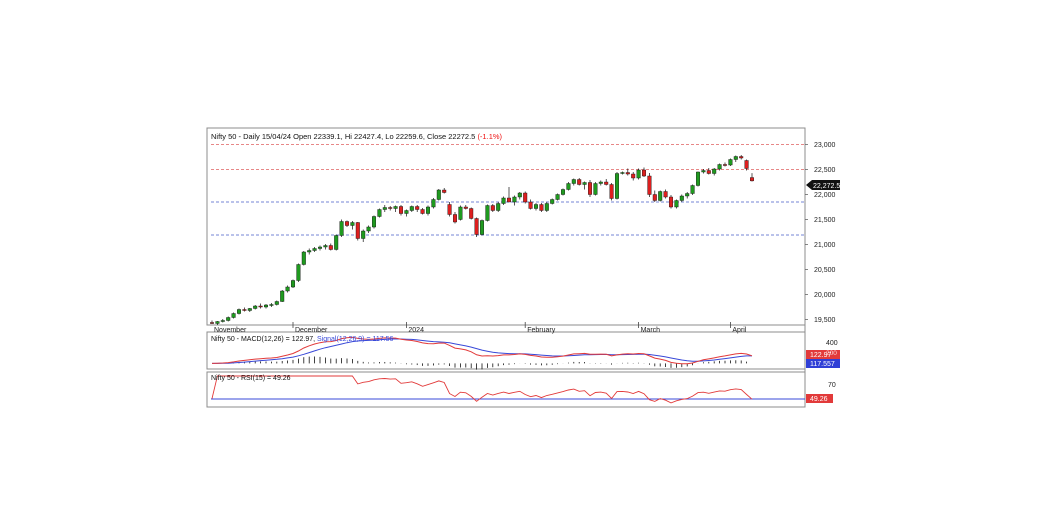 This screenshot has height=531, width=1040. Describe the element at coordinates (825, 320) in the screenshot. I see `price-tick-label: 19,500` at that location.